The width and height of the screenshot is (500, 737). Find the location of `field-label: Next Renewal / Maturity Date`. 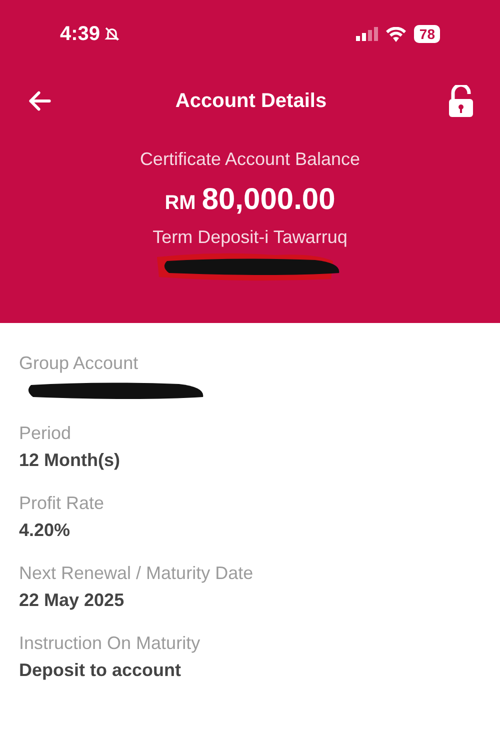

field-label: Next Renewal / Maturity Date is located at coordinates (136, 573).